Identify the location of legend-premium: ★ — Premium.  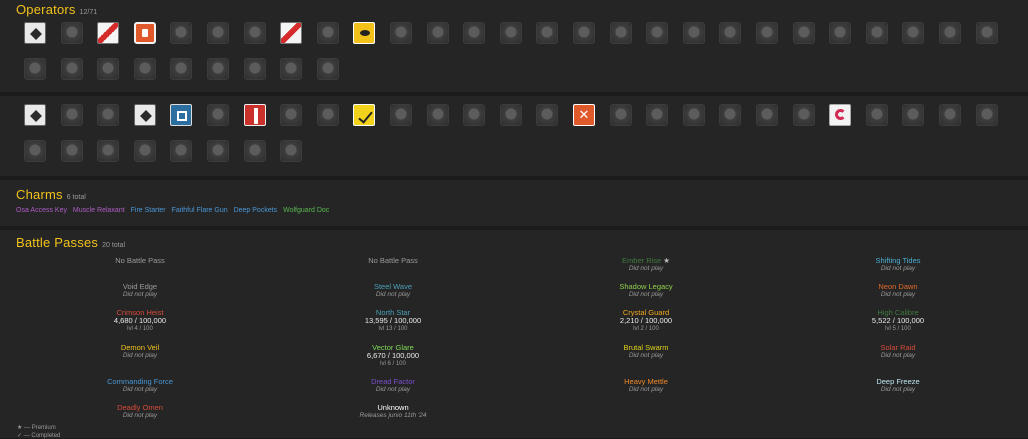
(36, 428).